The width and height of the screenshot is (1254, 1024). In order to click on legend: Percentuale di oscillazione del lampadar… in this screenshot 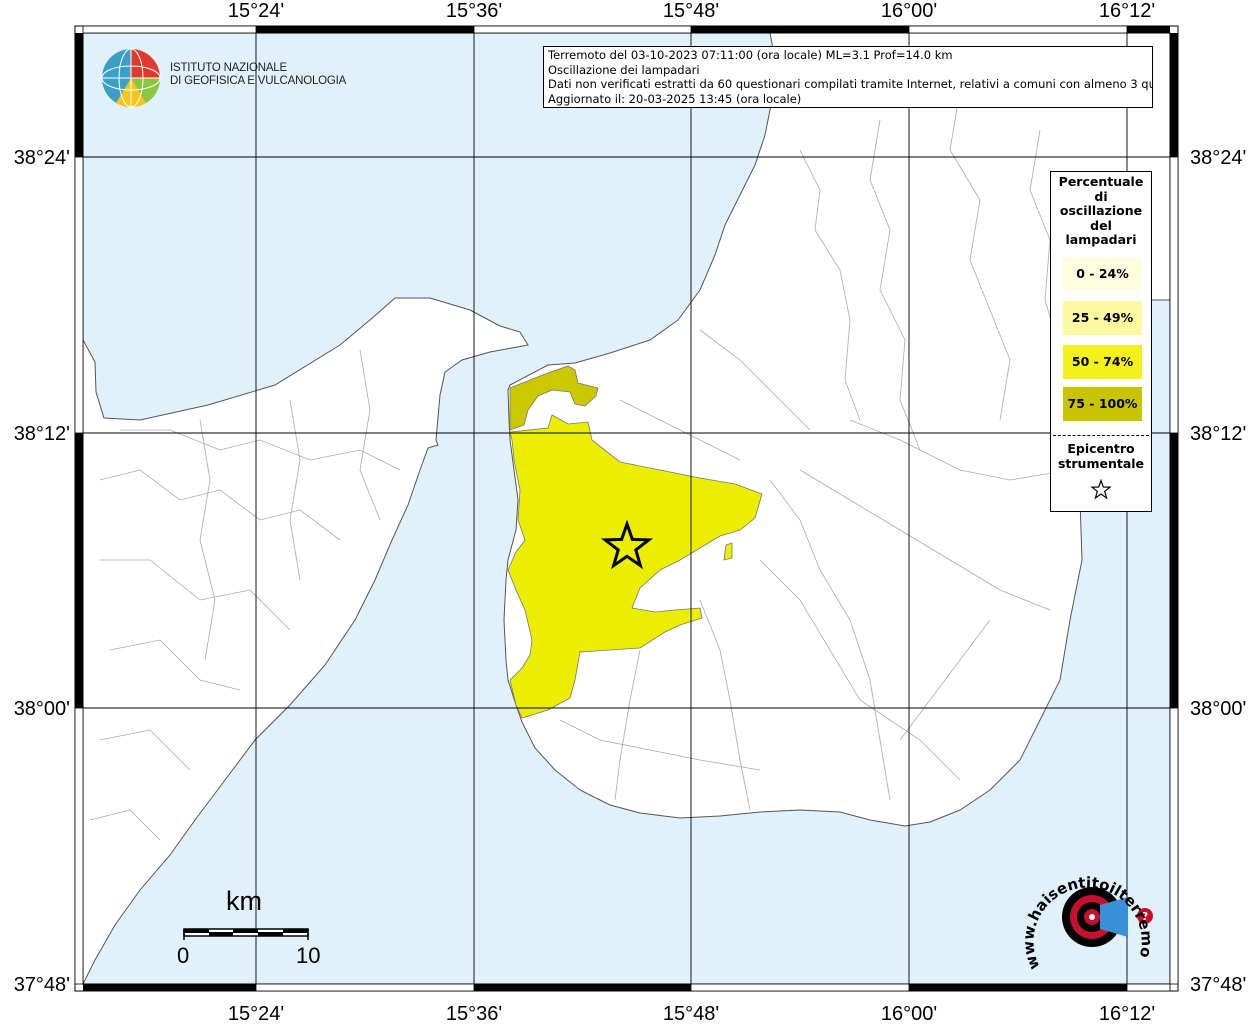, I will do `click(1101, 341)`.